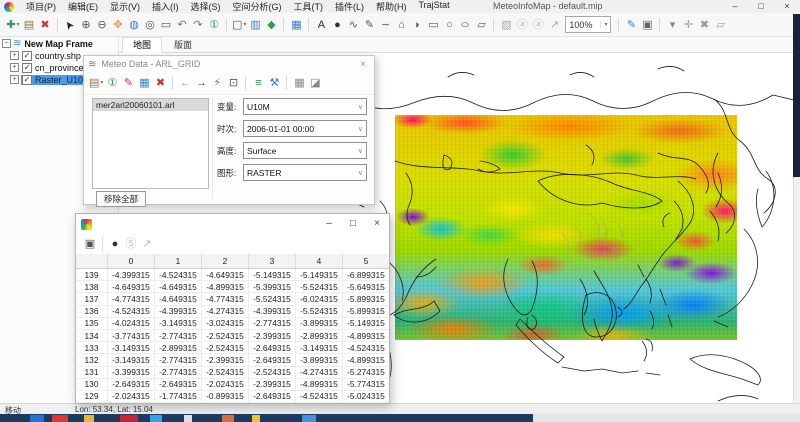 The width and height of the screenshot is (800, 422). I want to click on row-header: 132, so click(92, 360).